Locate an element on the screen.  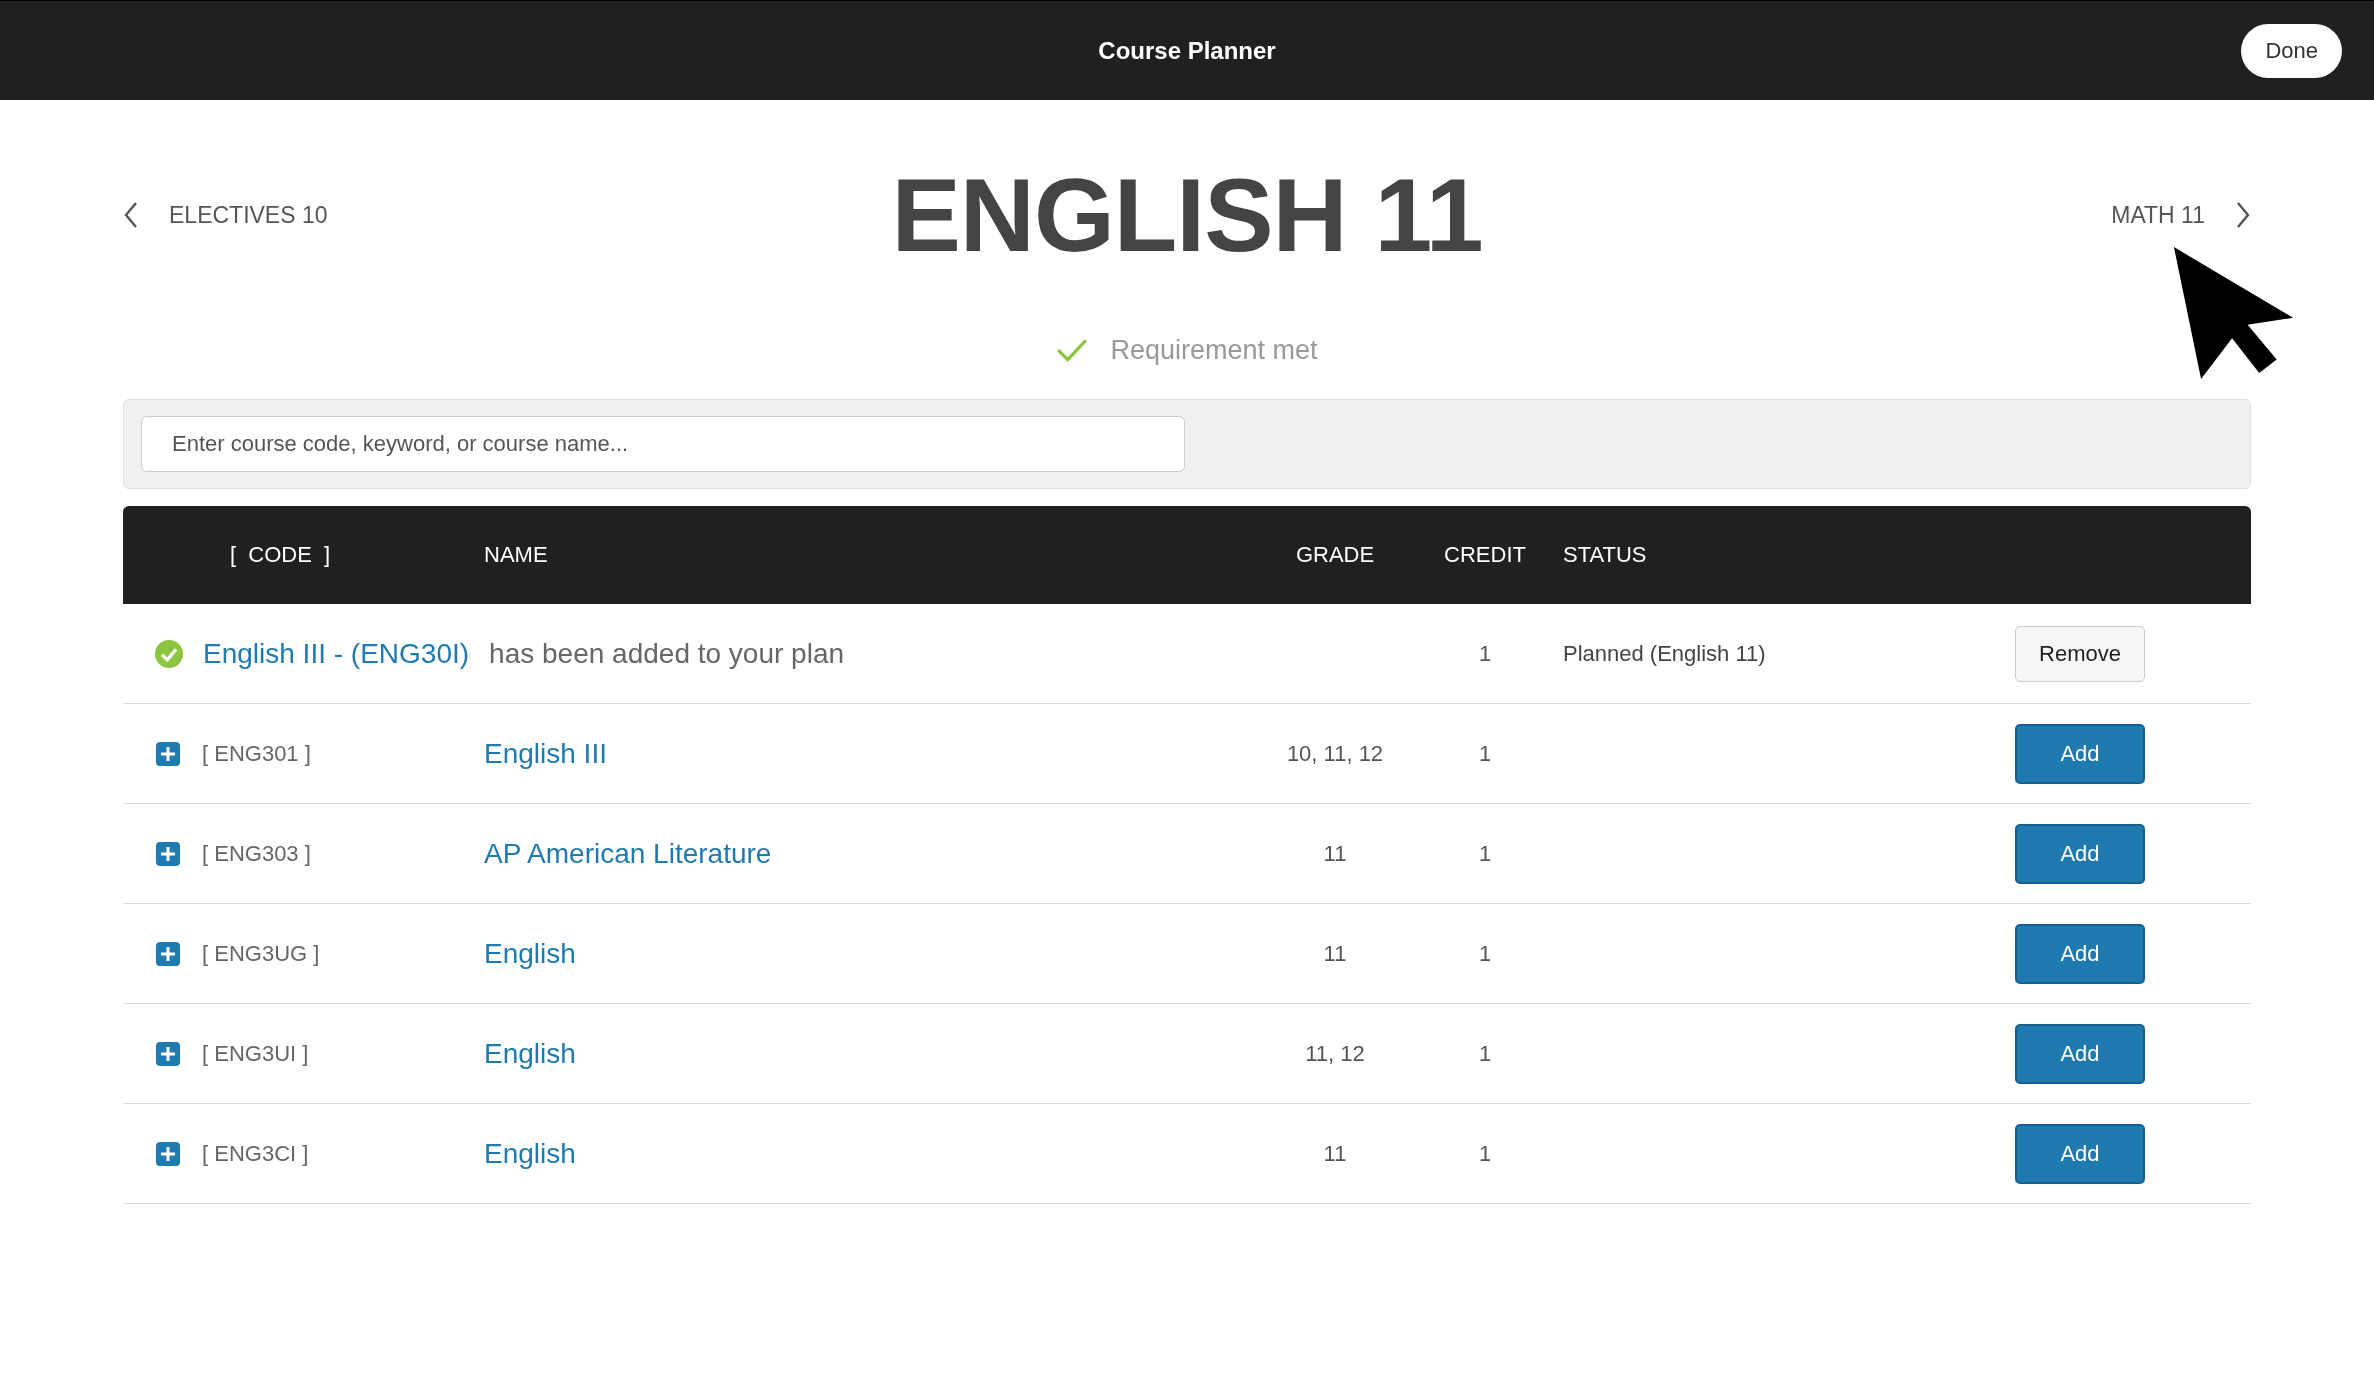
course-name-link: English III is located at coordinates (545, 753).